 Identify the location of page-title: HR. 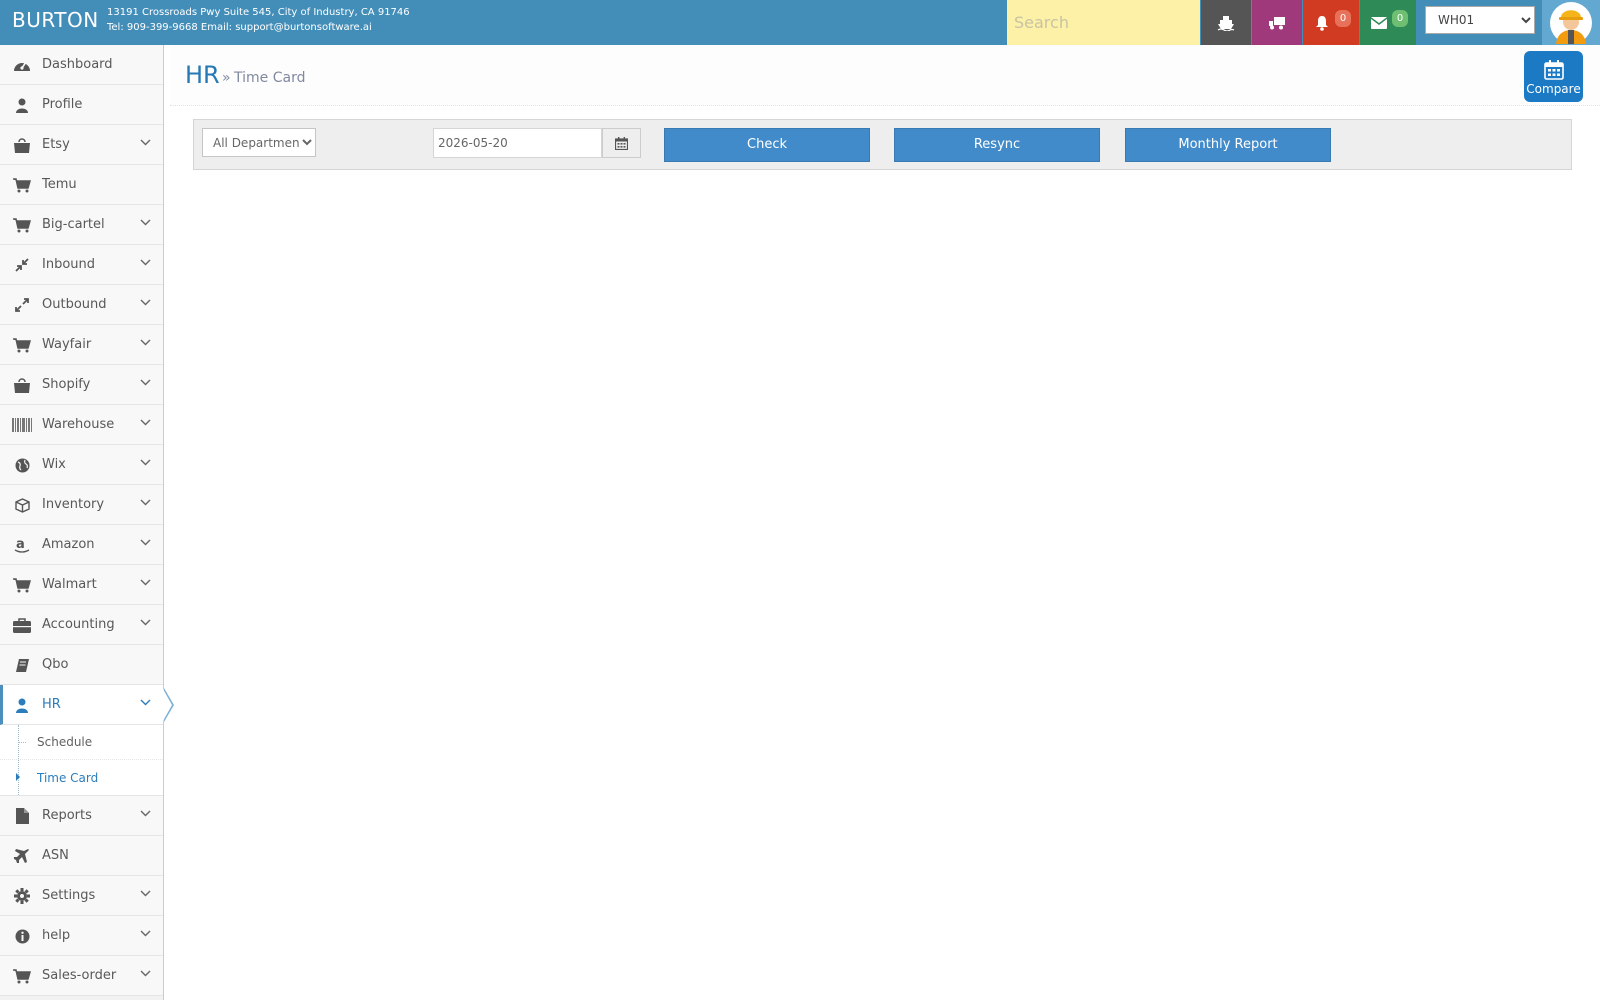
(202, 75).